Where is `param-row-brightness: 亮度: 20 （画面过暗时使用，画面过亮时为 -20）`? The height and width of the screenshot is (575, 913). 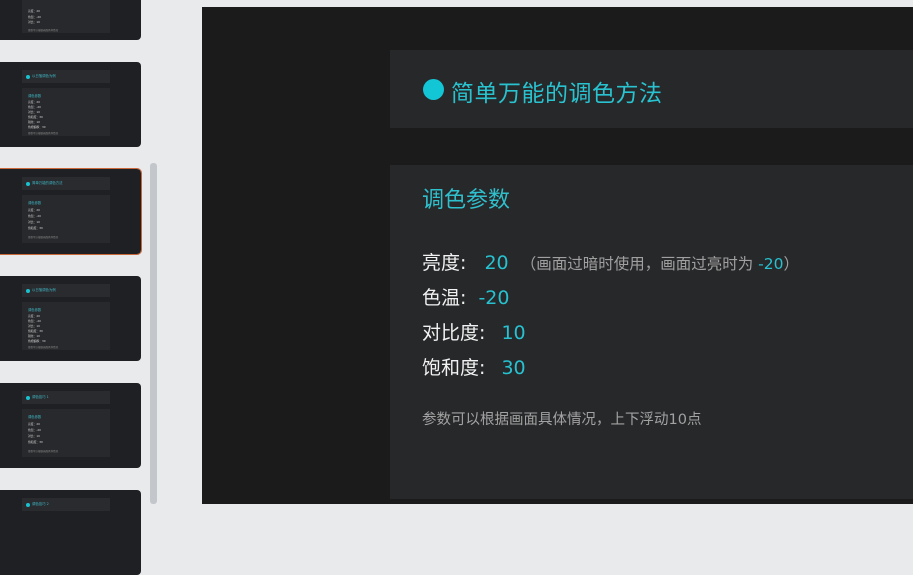 param-row-brightness: 亮度: 20 （画面过暗时使用，画面过亮时为 -20） is located at coordinates (610, 261).